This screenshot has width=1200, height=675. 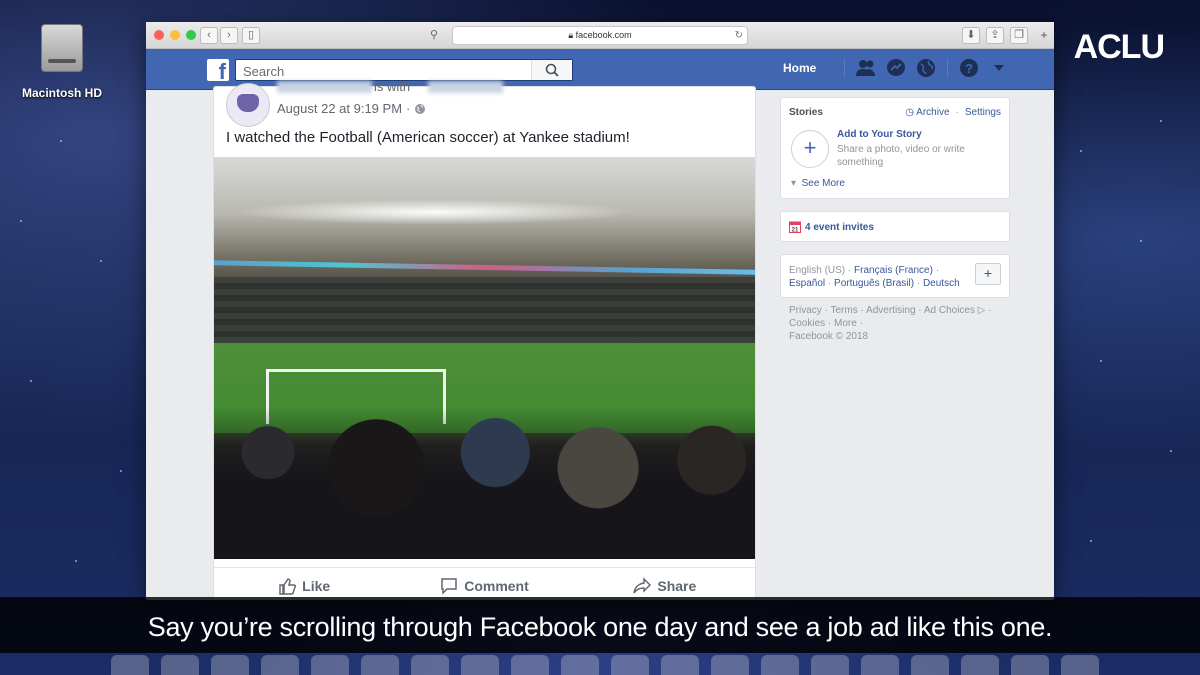 I want to click on comment-button: Comment, so click(x=484, y=584).